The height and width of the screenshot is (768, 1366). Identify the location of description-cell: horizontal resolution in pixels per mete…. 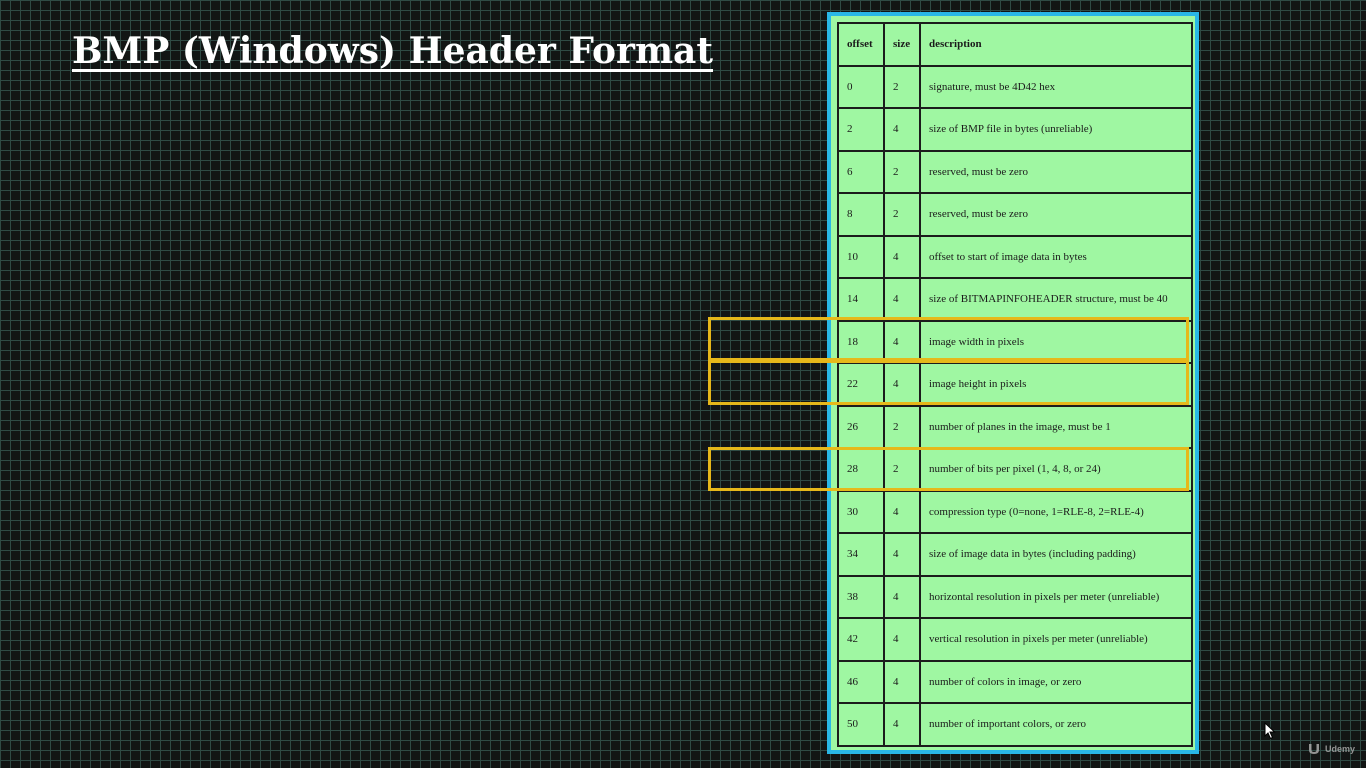
(1056, 596).